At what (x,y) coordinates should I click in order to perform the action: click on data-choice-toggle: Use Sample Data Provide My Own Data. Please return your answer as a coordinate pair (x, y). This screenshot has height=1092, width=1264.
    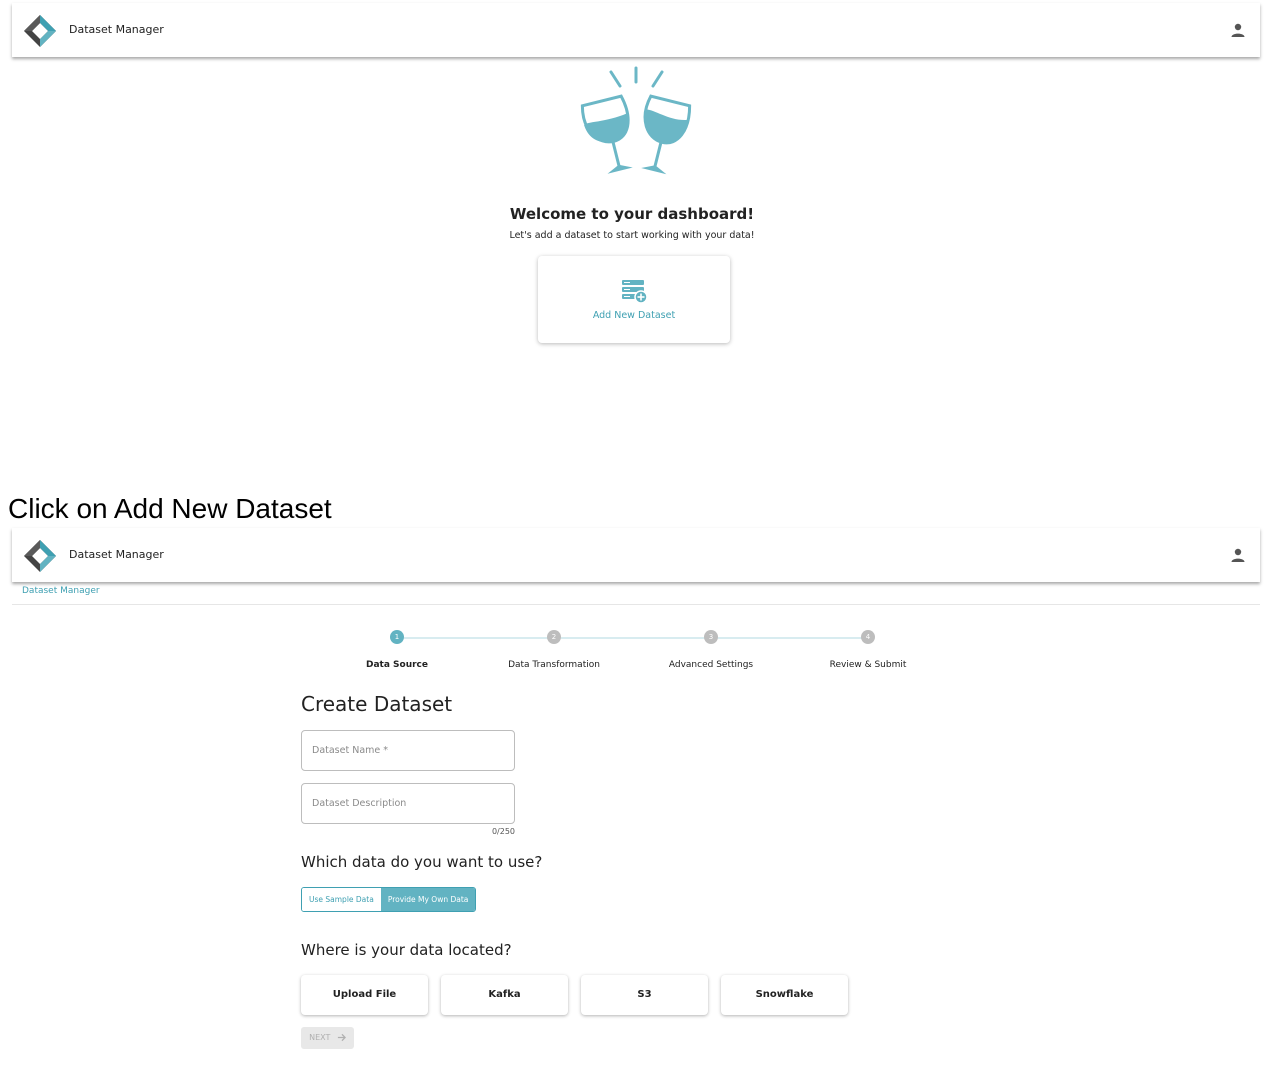
    Looking at the image, I should click on (389, 899).